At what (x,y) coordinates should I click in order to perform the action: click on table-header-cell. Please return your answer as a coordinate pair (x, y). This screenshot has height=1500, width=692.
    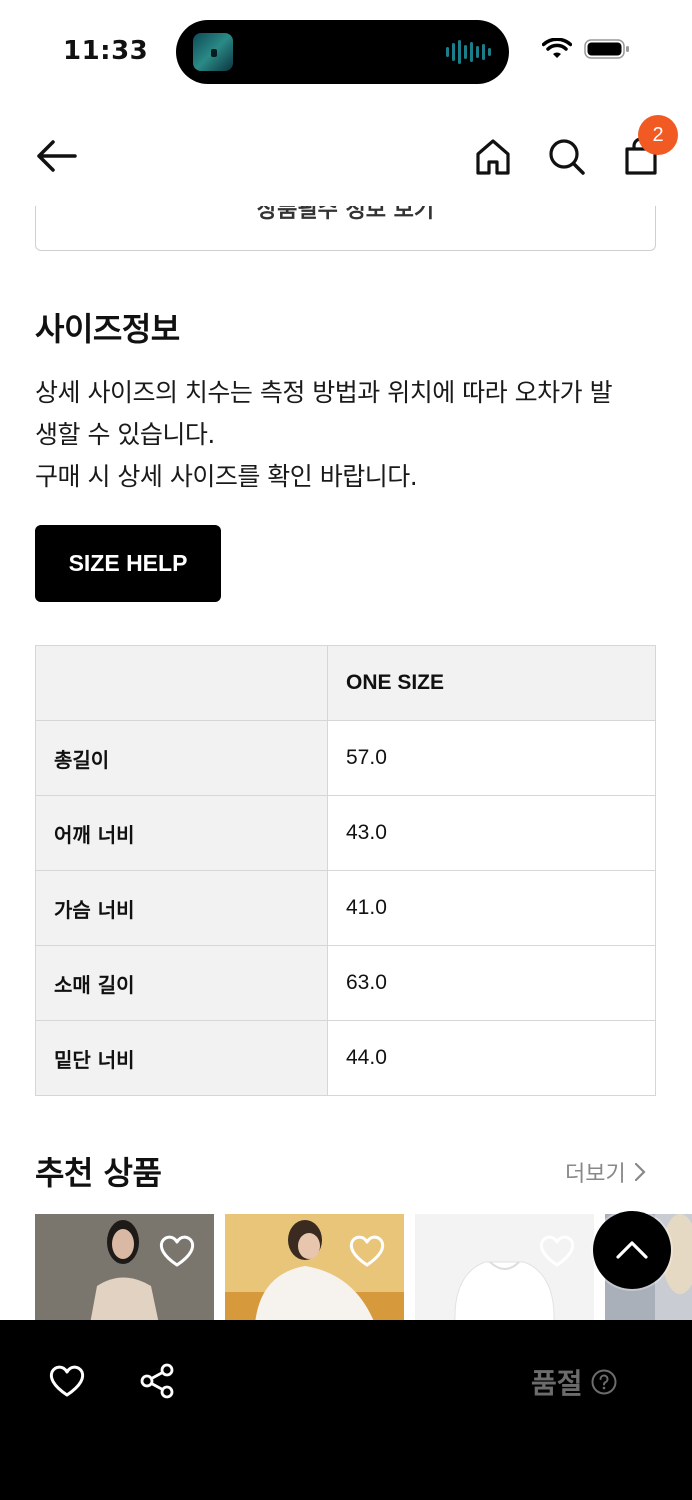
    Looking at the image, I should click on (181, 683).